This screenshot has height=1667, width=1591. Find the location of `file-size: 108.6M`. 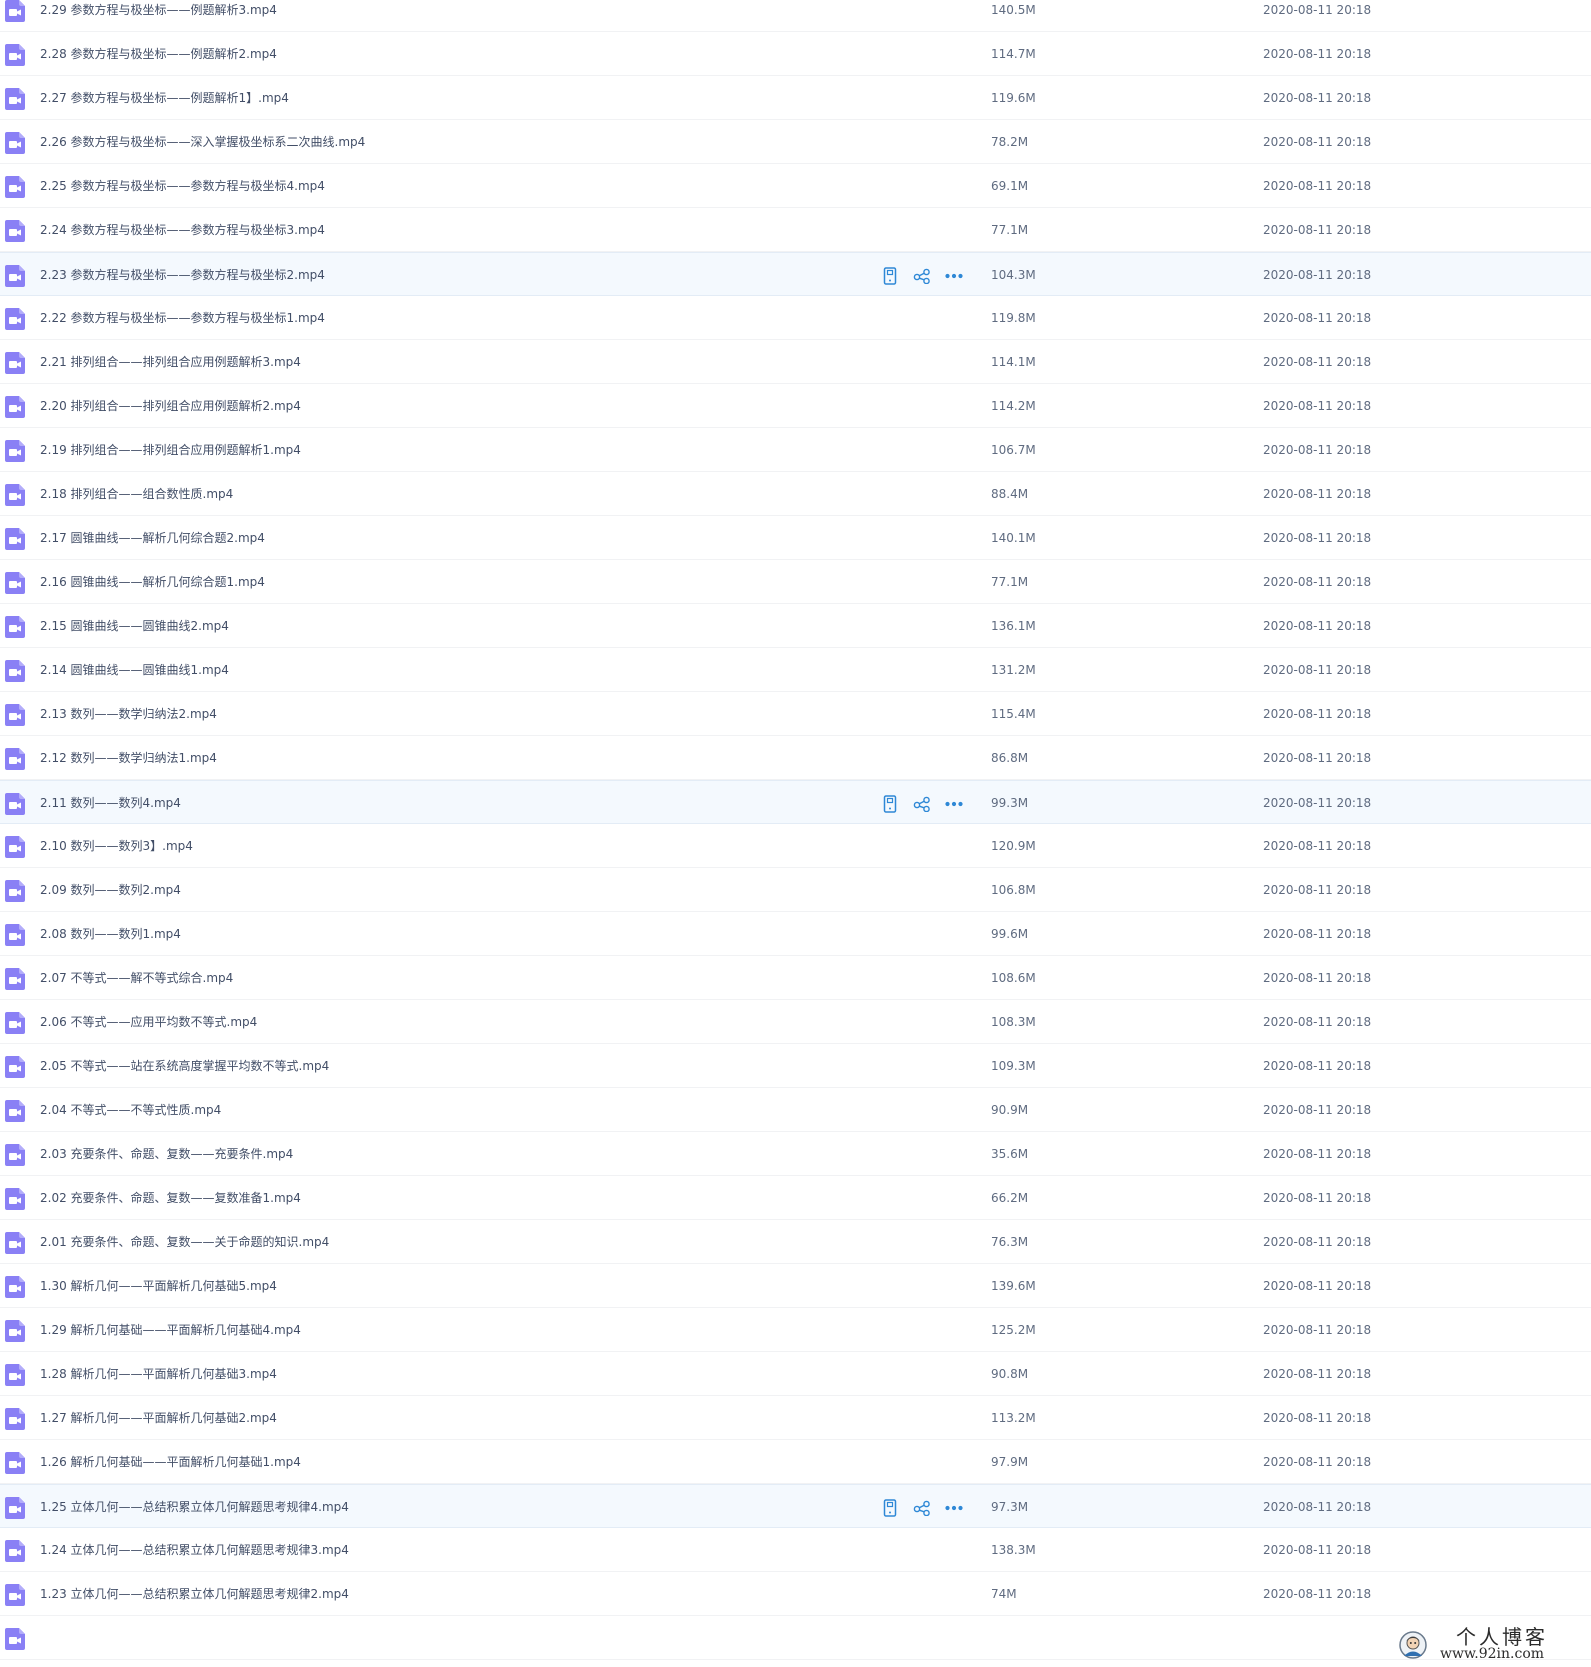

file-size: 108.6M is located at coordinates (1013, 978).